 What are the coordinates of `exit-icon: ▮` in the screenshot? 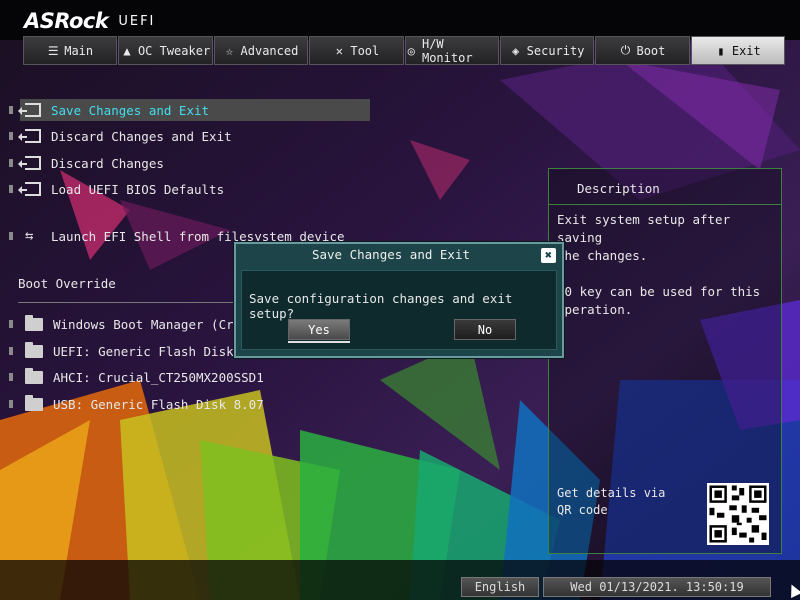 It's located at (721, 50).